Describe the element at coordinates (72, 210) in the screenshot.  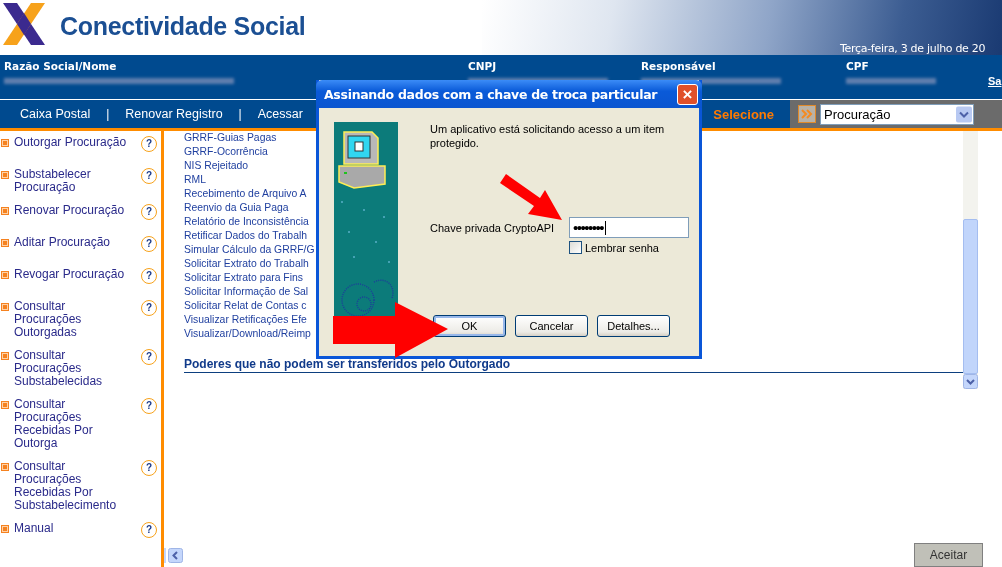
I see `sidebar-link: Renovar Procuração` at that location.